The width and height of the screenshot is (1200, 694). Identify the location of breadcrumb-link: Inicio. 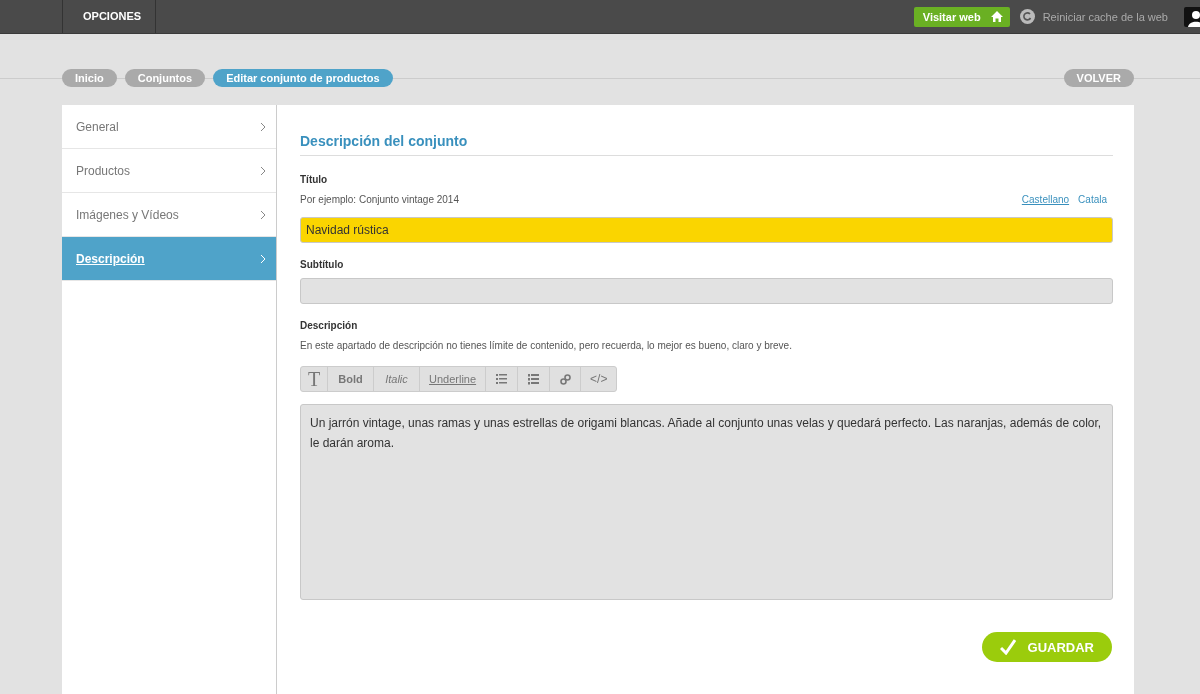
(89, 78).